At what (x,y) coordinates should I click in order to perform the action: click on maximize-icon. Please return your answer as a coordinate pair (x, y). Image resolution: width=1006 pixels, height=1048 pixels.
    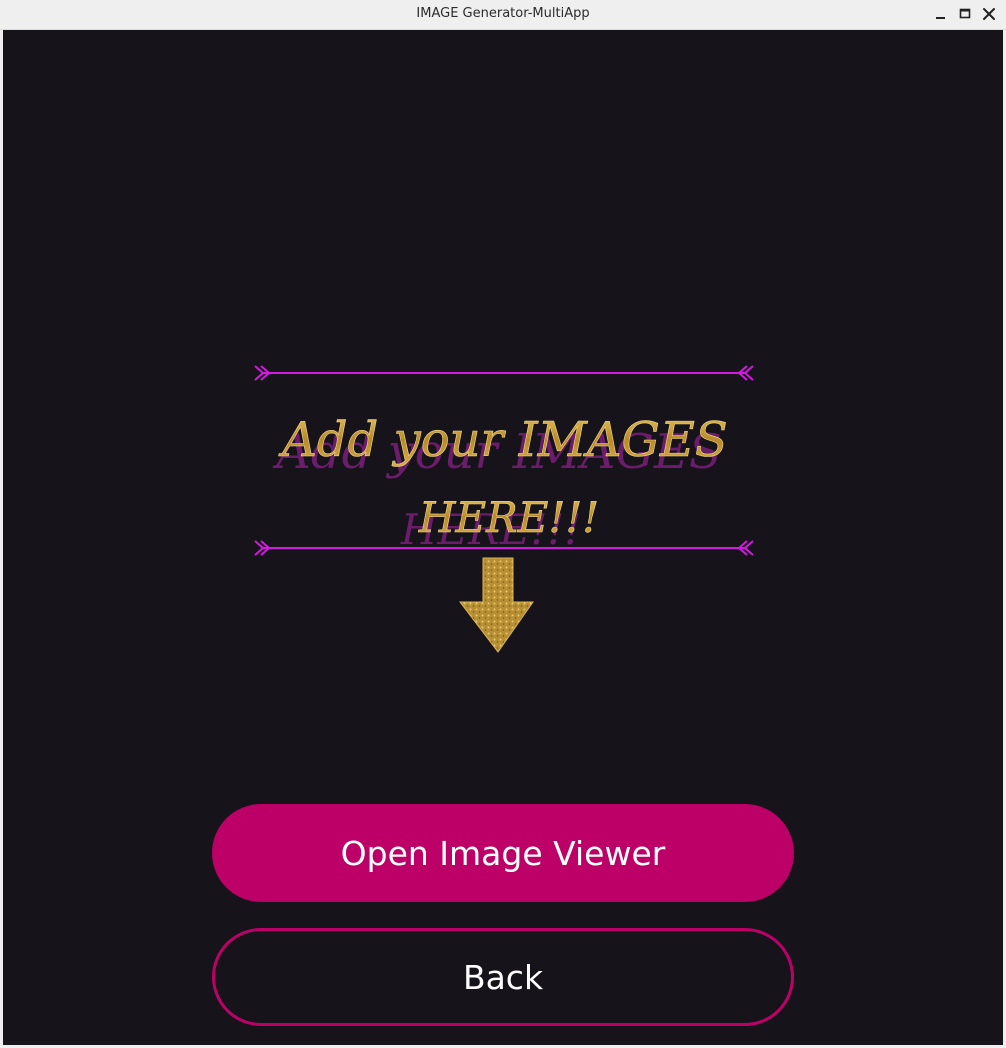
    Looking at the image, I should click on (965, 14).